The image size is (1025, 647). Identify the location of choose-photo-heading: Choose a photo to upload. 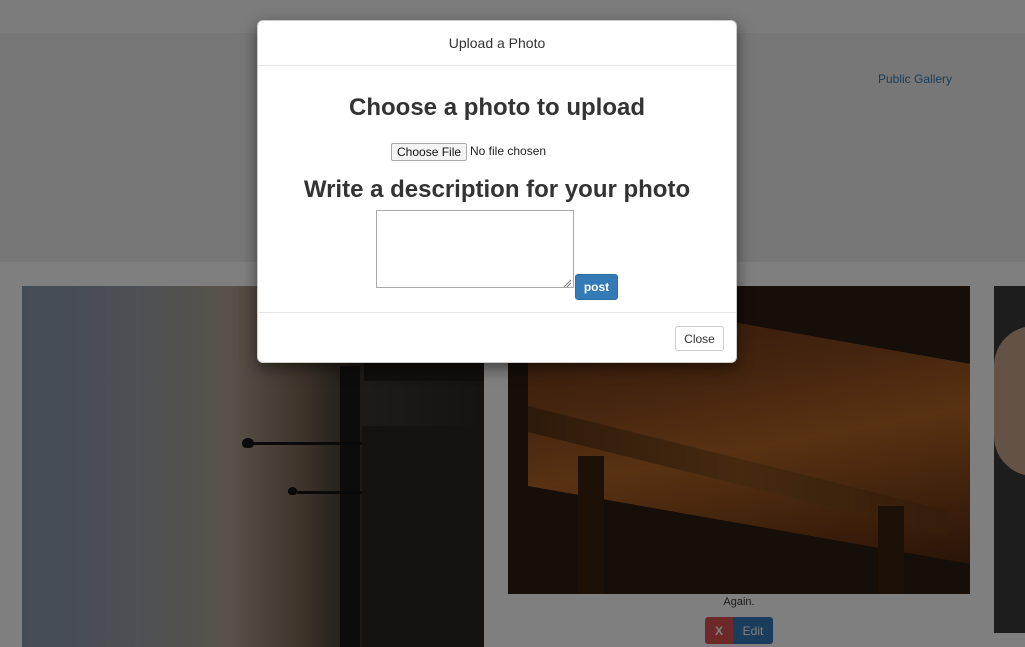
(497, 107).